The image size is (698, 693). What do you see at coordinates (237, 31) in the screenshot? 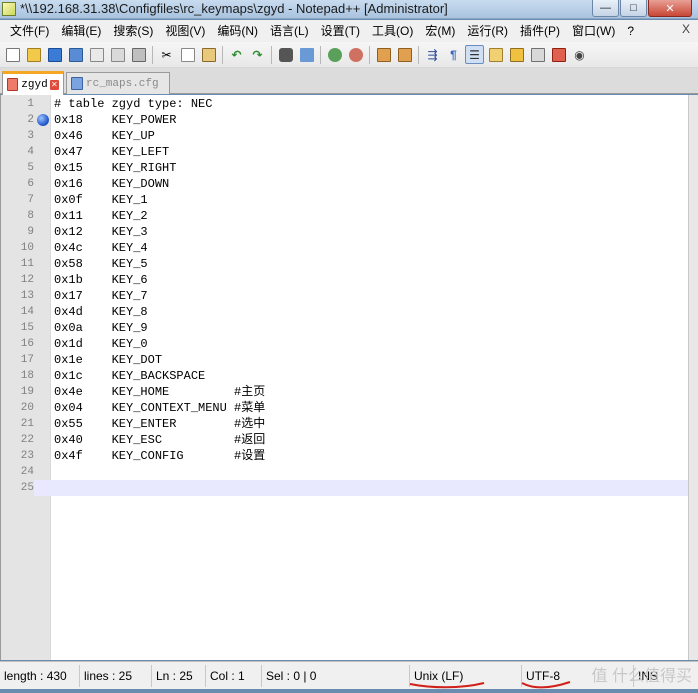
I see `menu-encoding: 编码(N)` at bounding box center [237, 31].